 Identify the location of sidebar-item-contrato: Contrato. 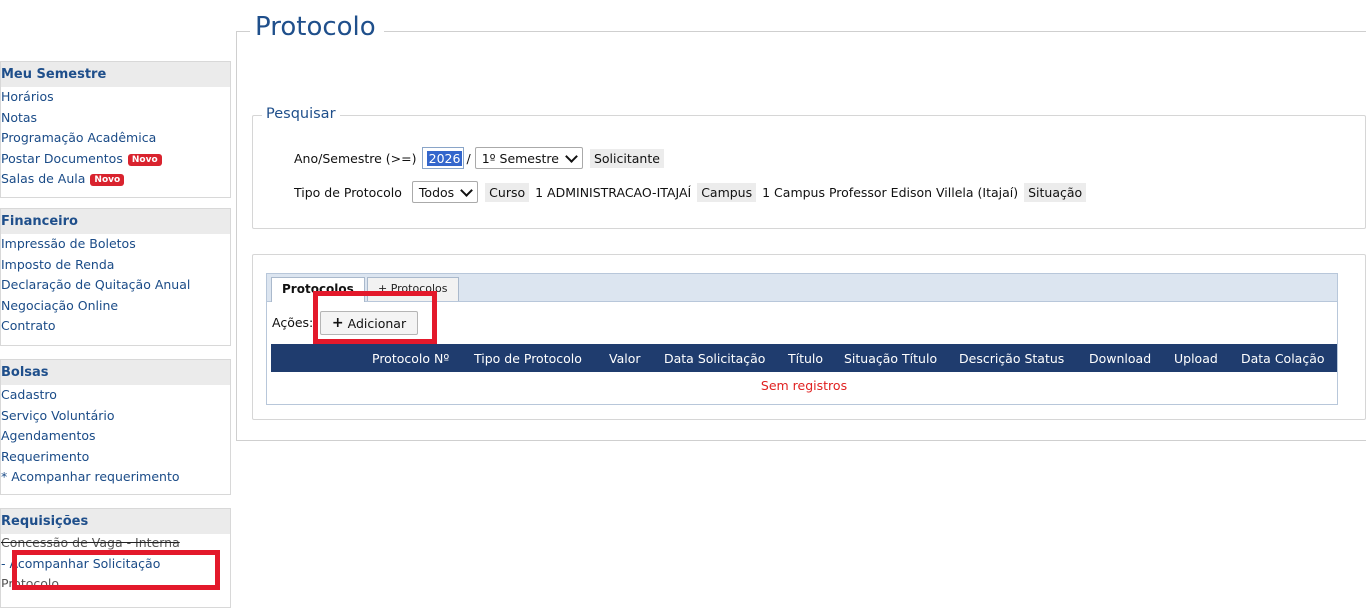
(115, 326).